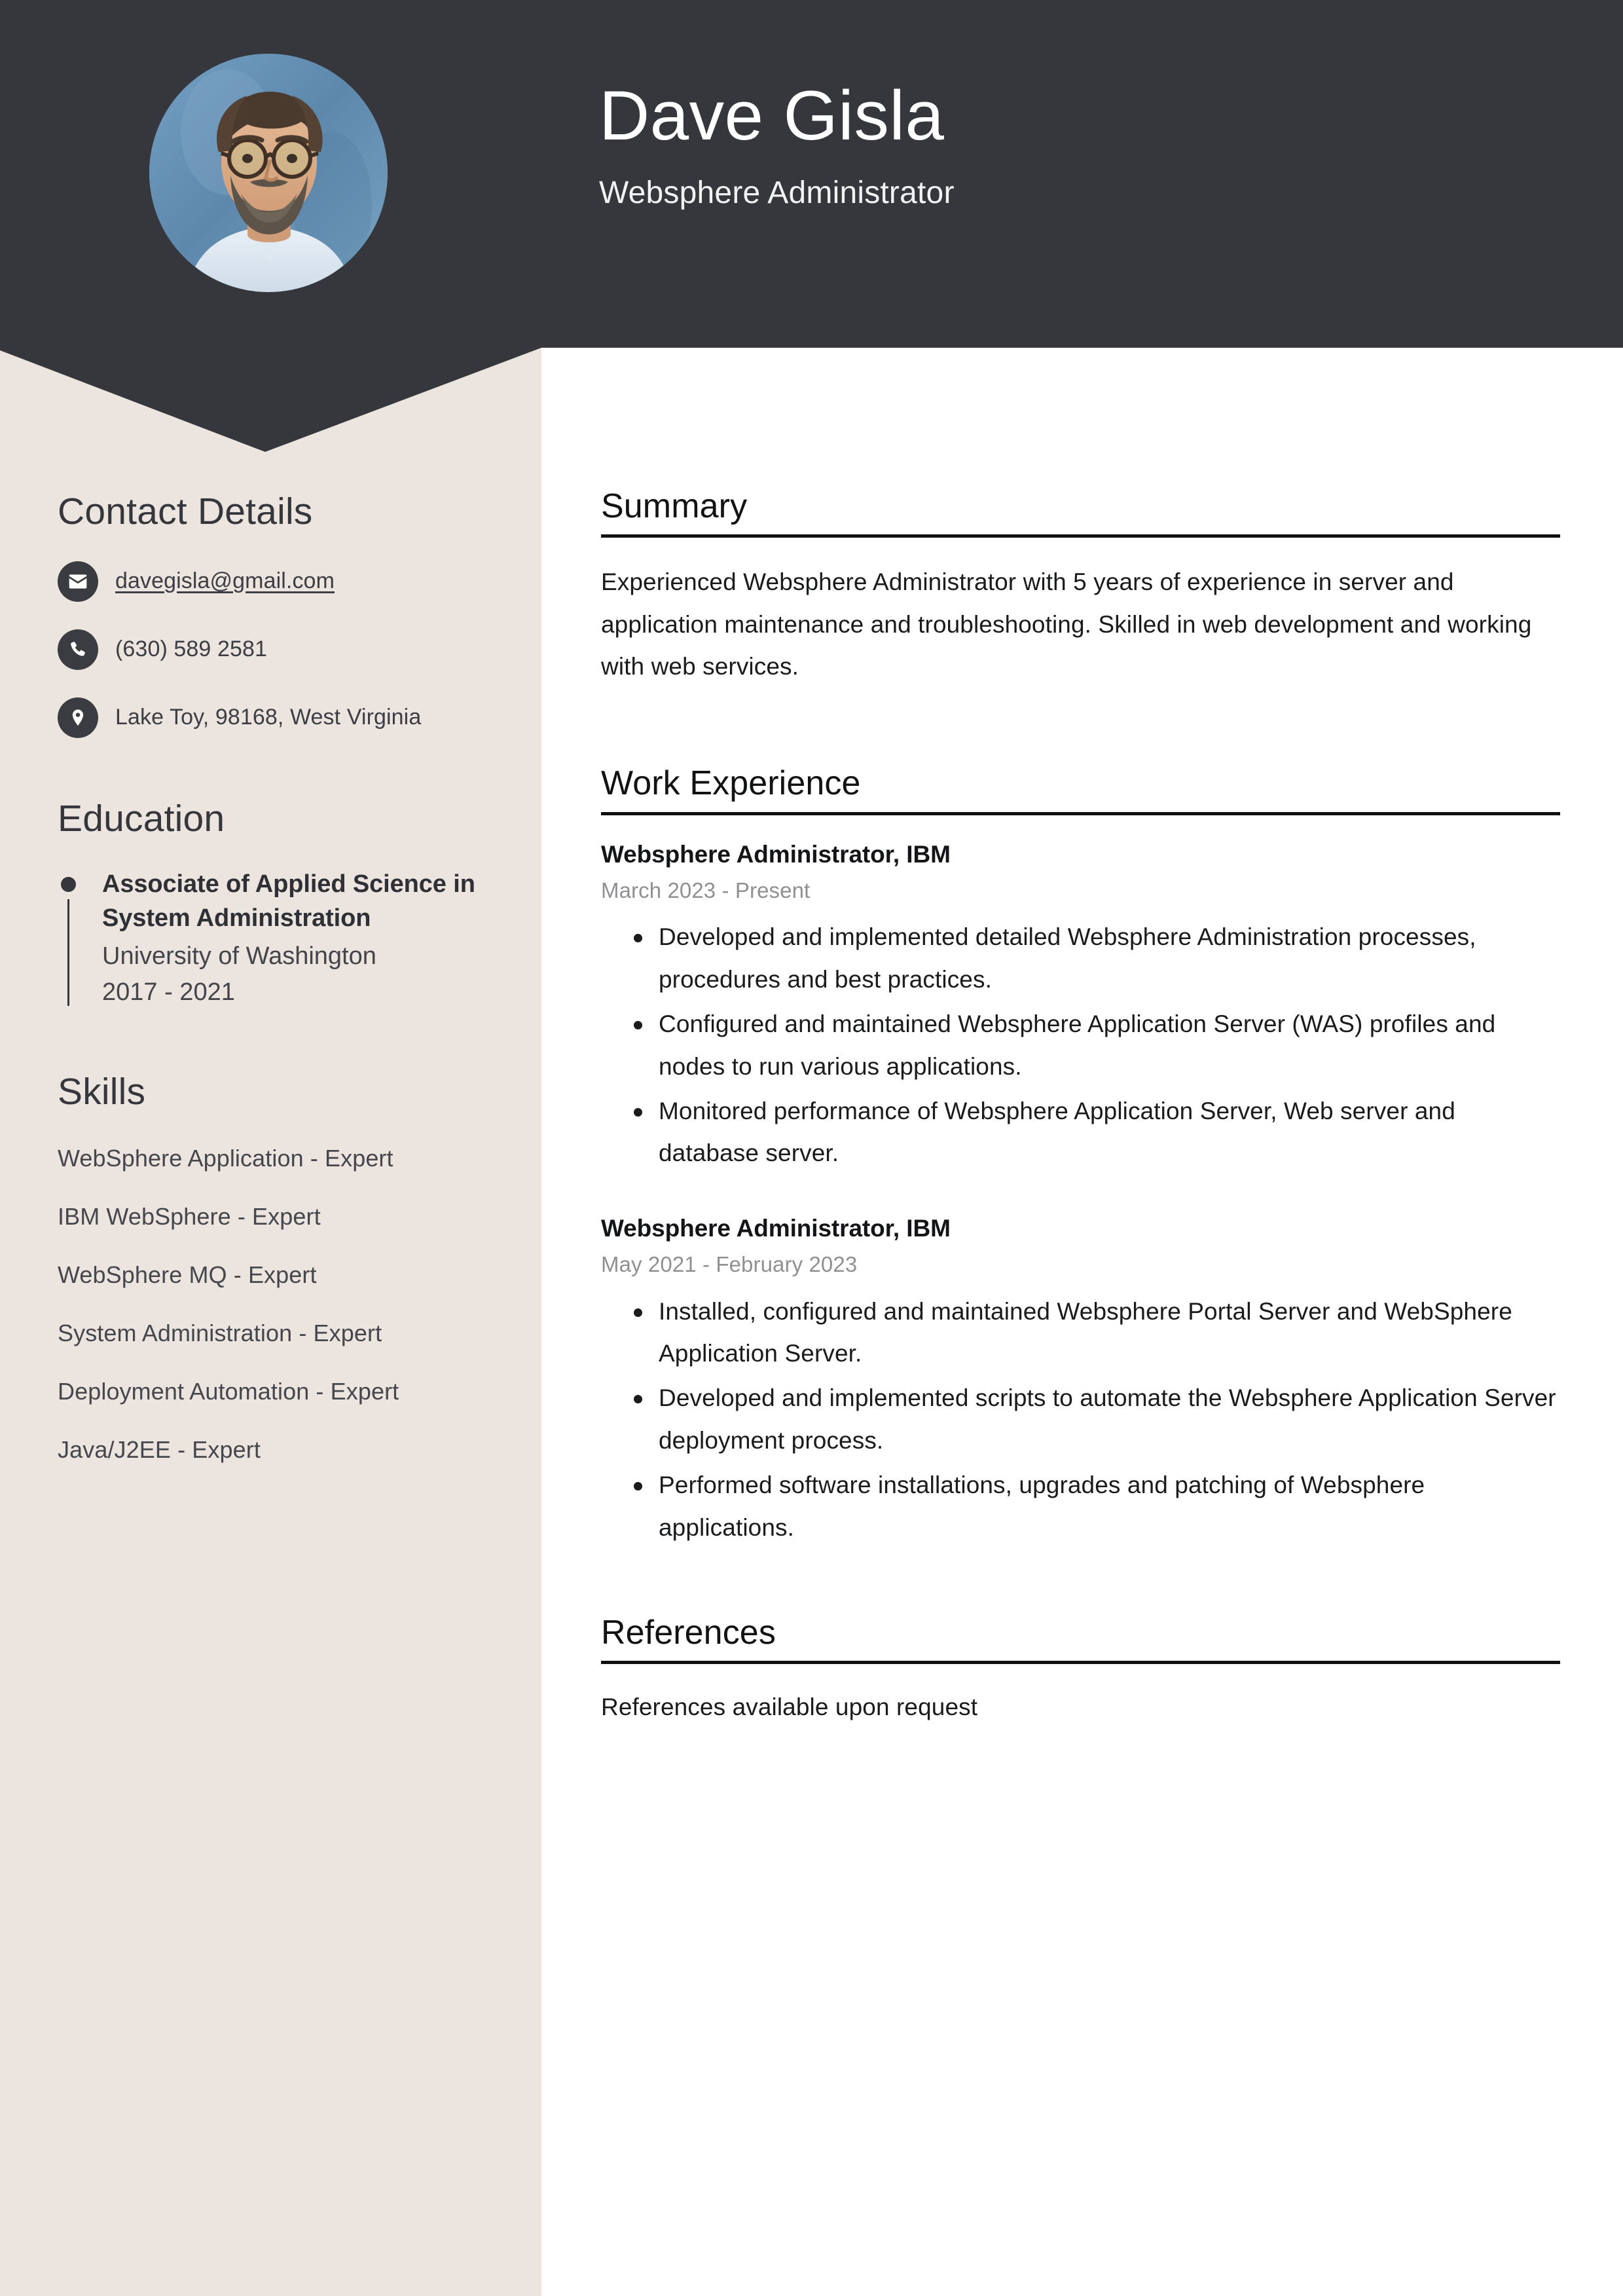 This screenshot has width=1623, height=2296. Describe the element at coordinates (1057, 143) in the screenshot. I see `header-identity: Dave Gisla Websphere Administrator` at that location.